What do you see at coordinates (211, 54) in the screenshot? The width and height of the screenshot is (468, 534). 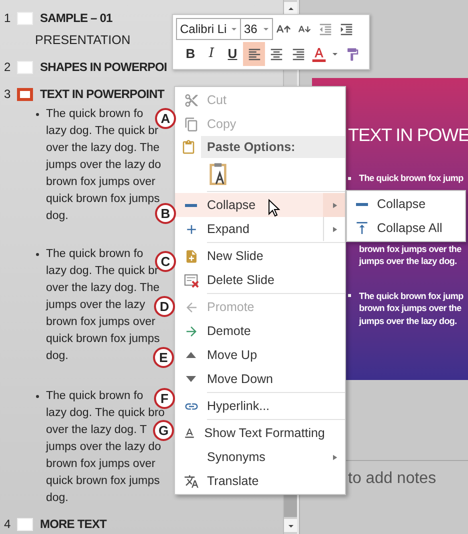 I see `text-style-button: I` at bounding box center [211, 54].